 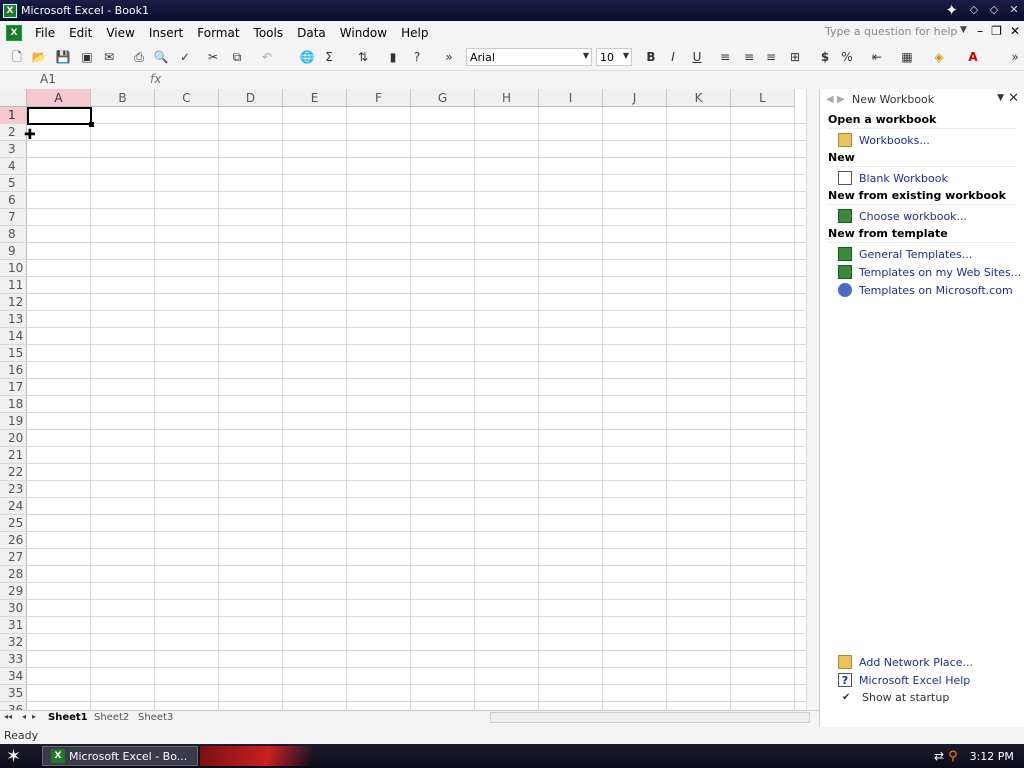 What do you see at coordinates (68, 717) in the screenshot?
I see `sheet-tab-1: Sheet1` at bounding box center [68, 717].